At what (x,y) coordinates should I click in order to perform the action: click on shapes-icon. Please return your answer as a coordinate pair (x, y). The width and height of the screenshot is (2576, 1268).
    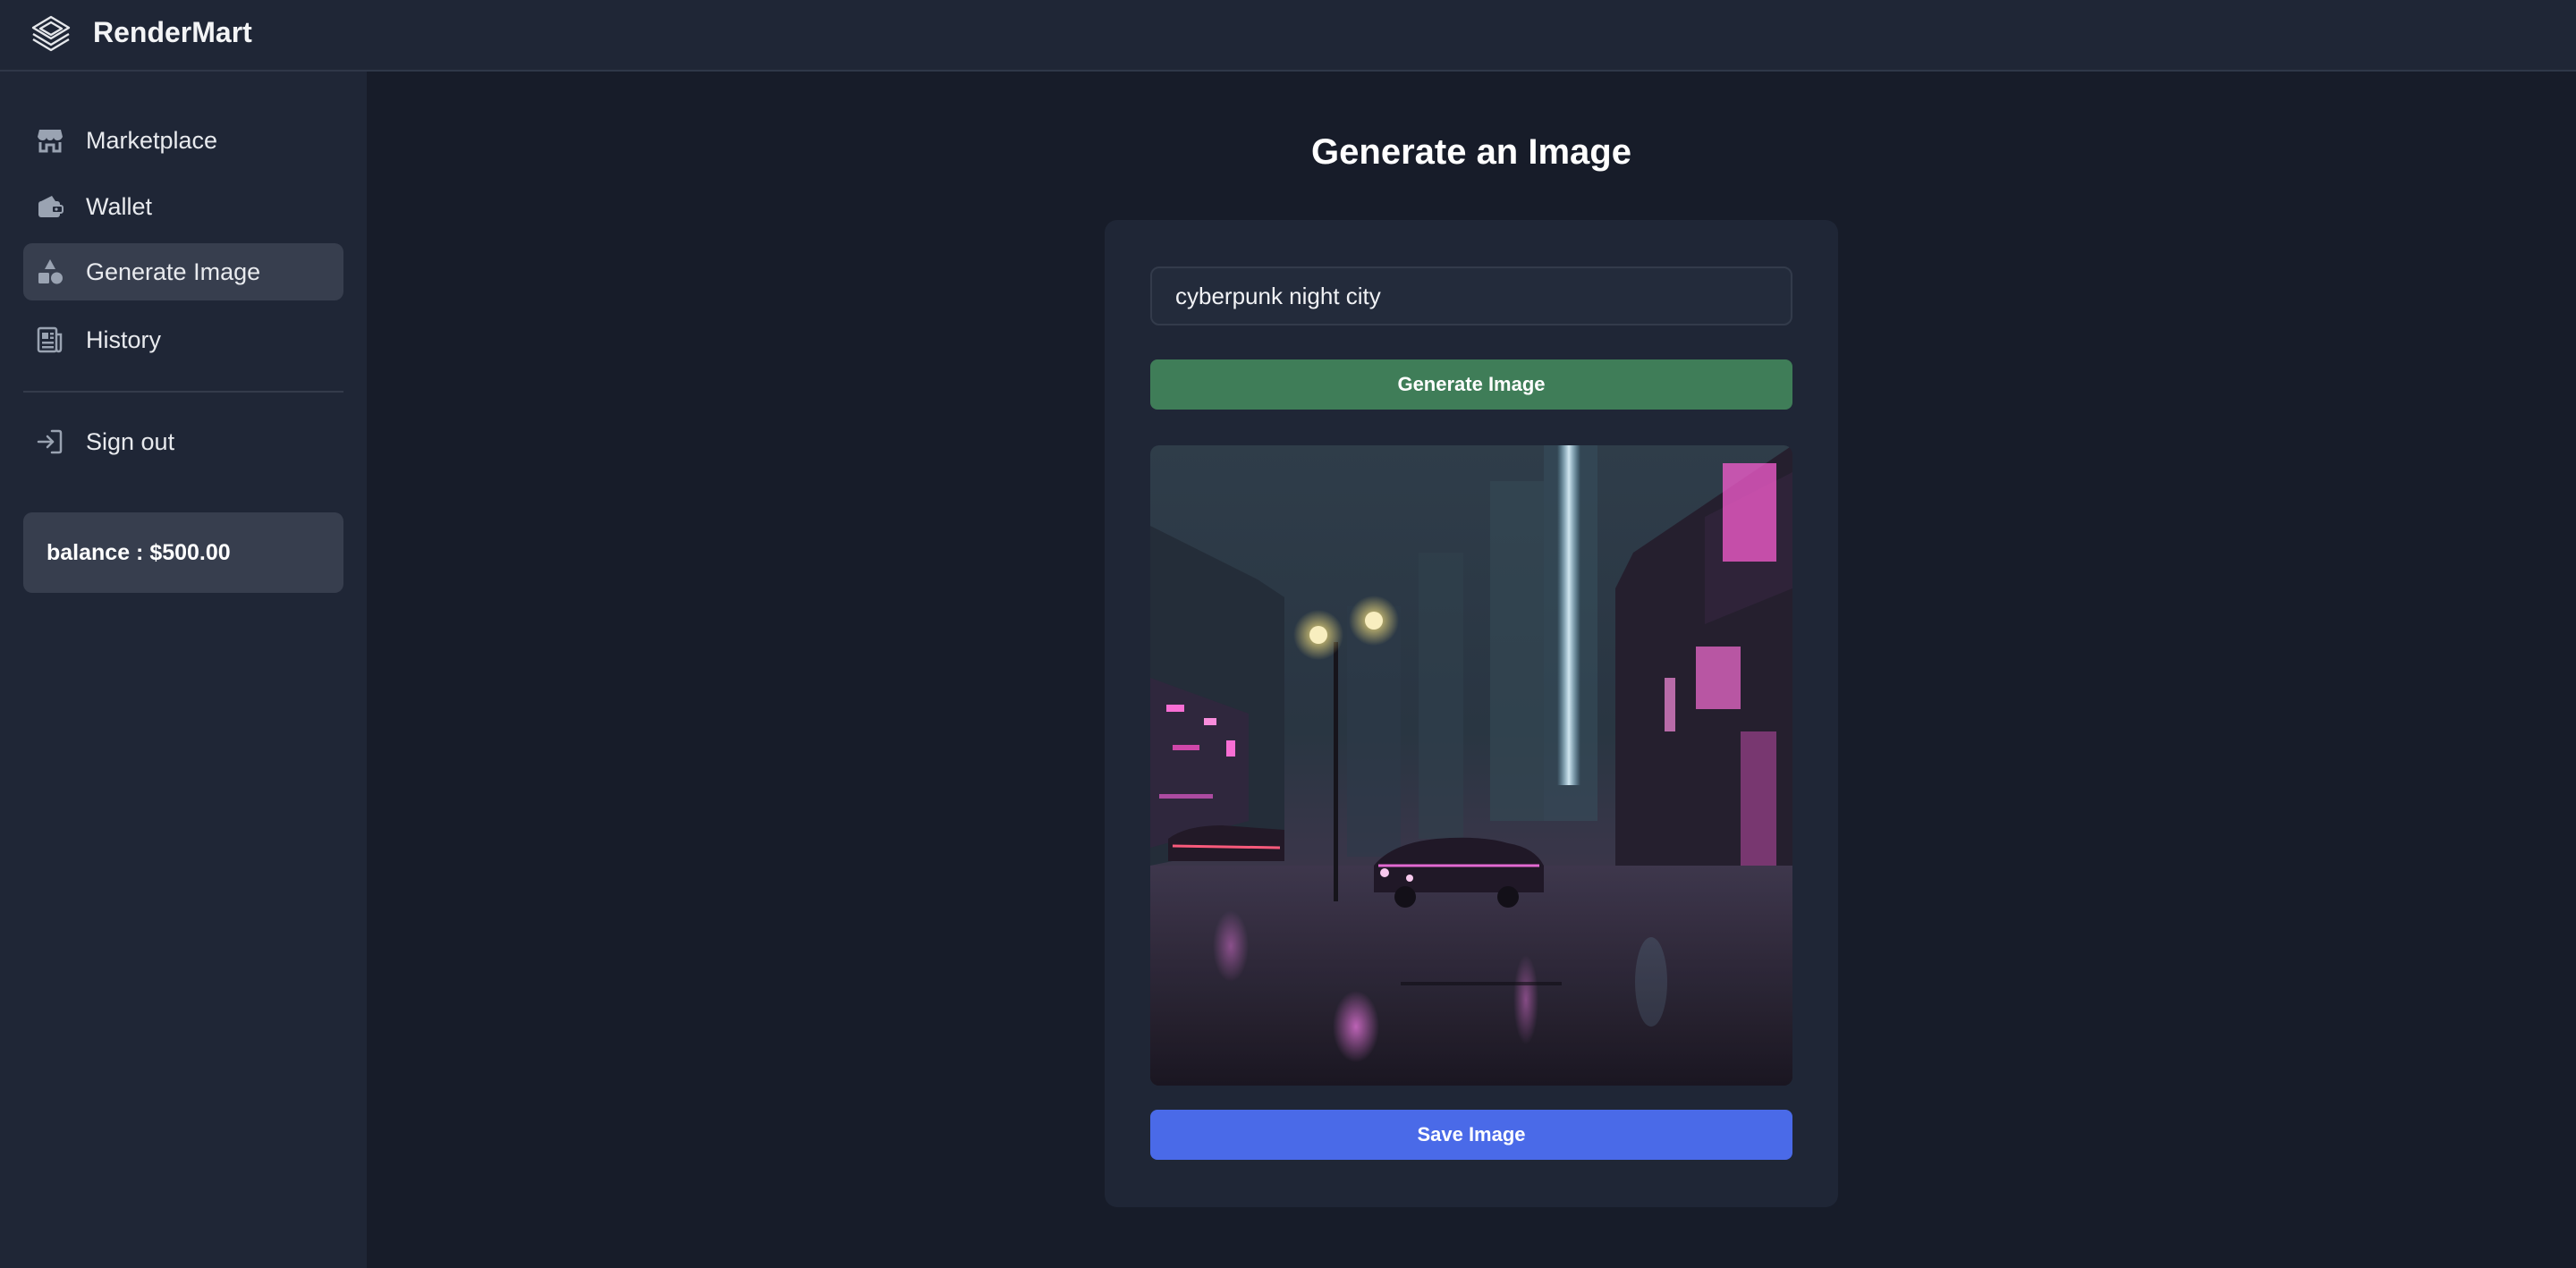
    Looking at the image, I should click on (50, 271).